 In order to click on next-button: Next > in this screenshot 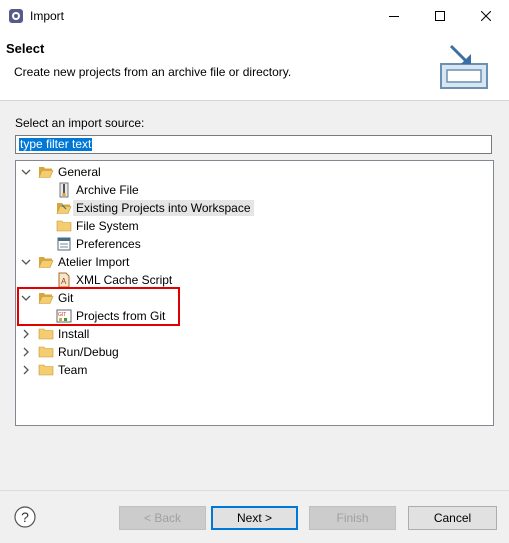, I will do `click(254, 518)`.